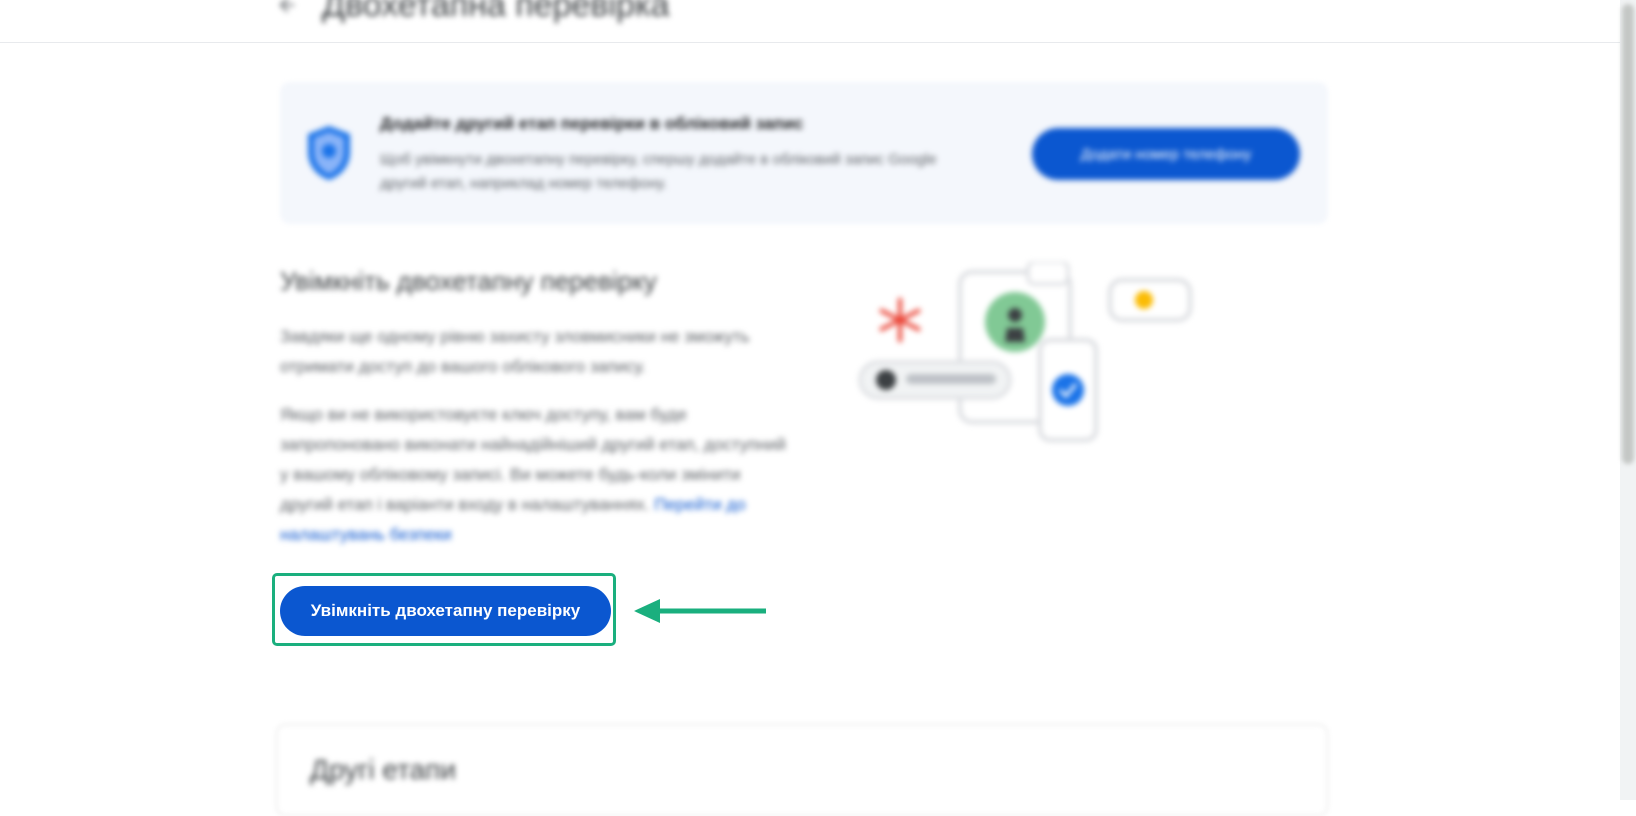 Image resolution: width=1636 pixels, height=816 pixels. What do you see at coordinates (1015, 322) in the screenshot?
I see `avatar-icon` at bounding box center [1015, 322].